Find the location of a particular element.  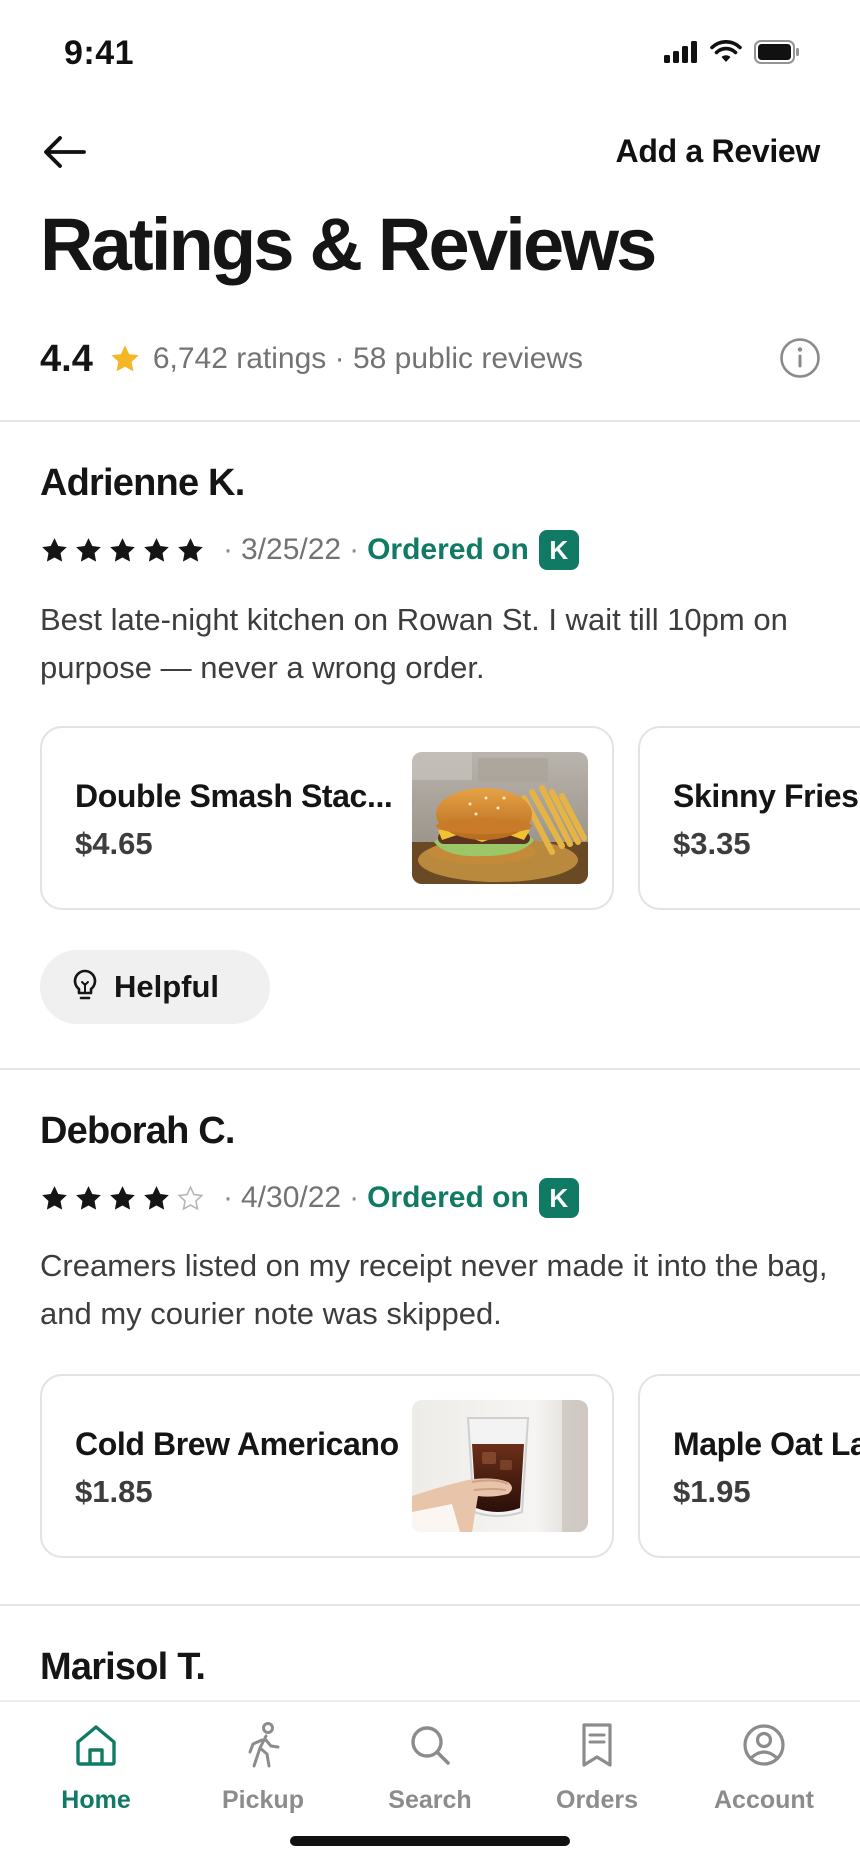

account-icon is located at coordinates (764, 1745).